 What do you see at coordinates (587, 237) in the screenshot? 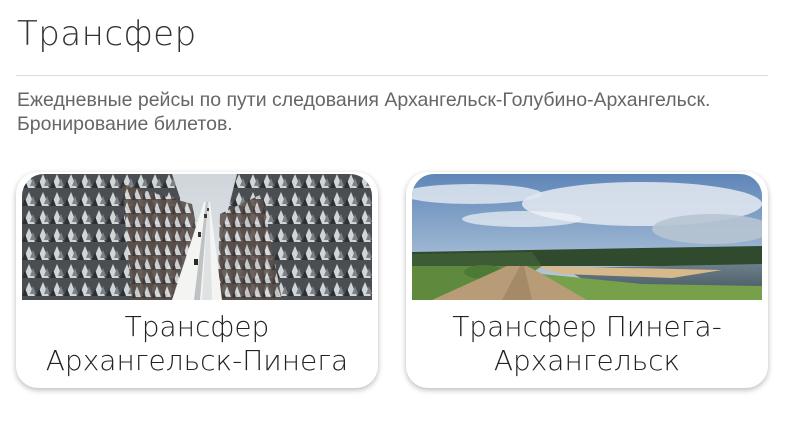
I see `summer-road-photo` at bounding box center [587, 237].